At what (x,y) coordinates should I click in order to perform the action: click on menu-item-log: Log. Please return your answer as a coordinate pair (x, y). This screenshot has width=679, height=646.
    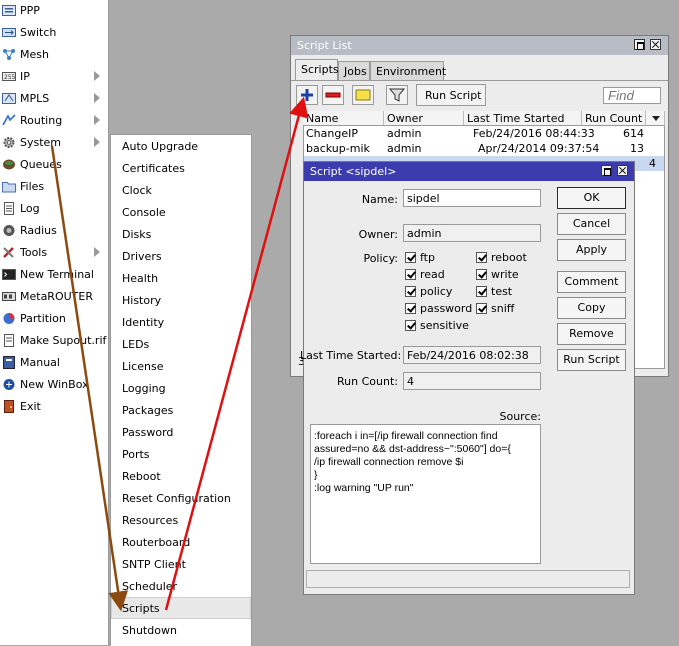
    Looking at the image, I should click on (54, 209).